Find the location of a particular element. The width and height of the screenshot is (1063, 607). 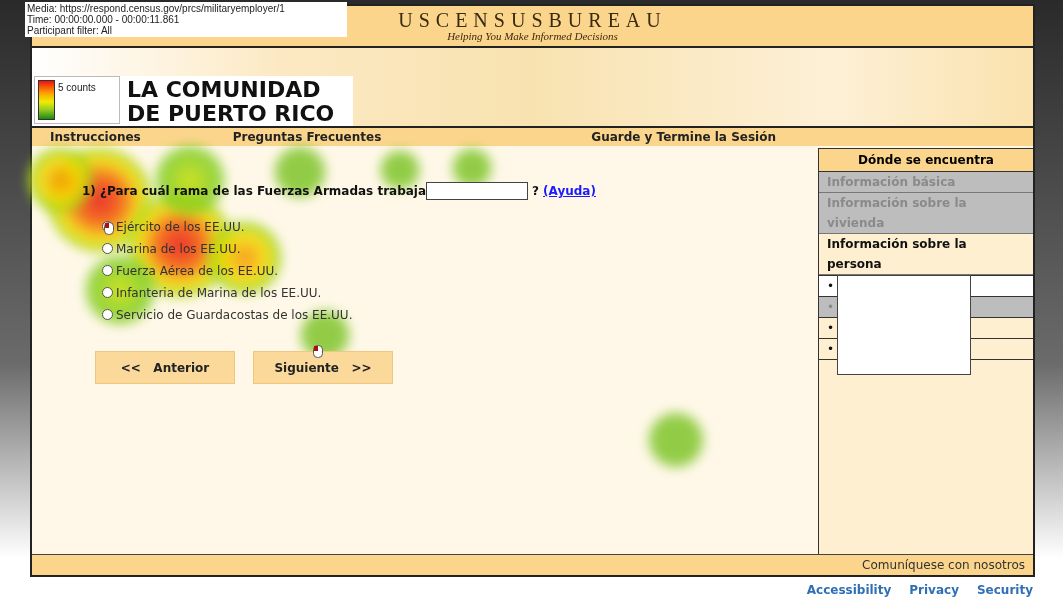

question-mark: ? is located at coordinates (536, 191).